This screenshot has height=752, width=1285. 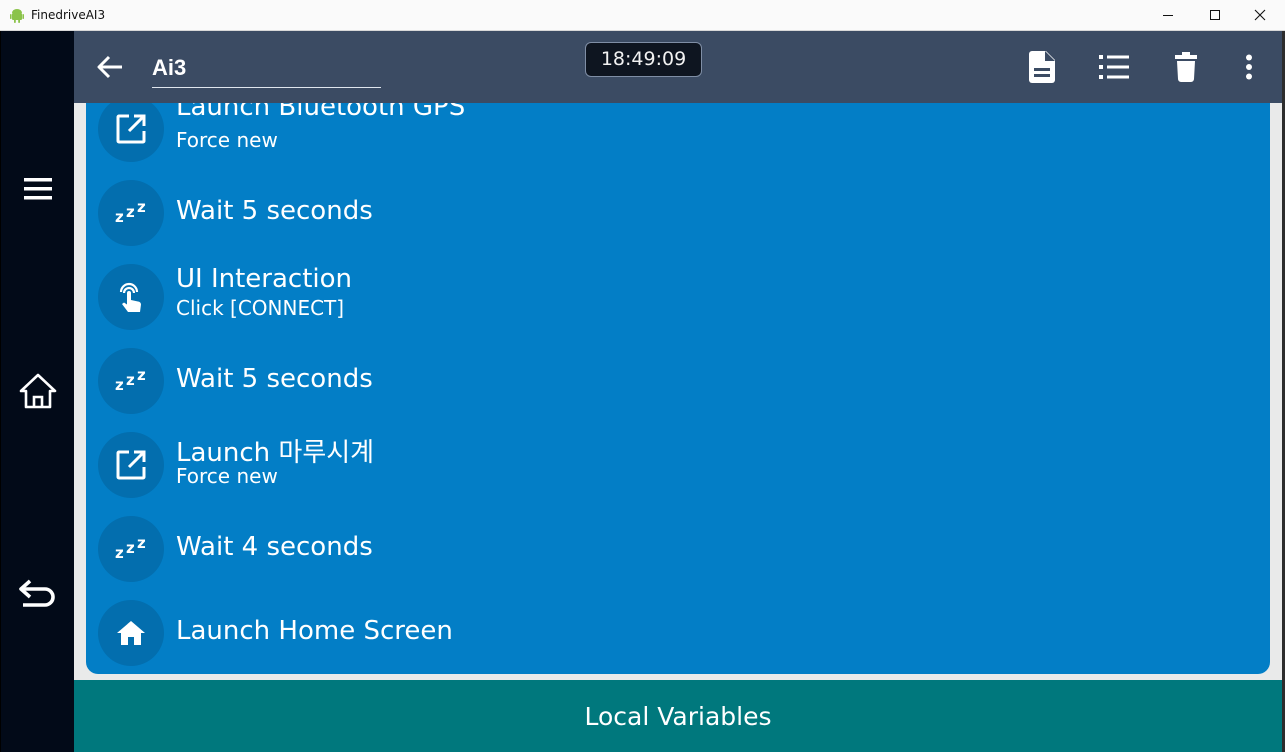 What do you see at coordinates (260, 308) in the screenshot?
I see `action-subtitle: Click [CONNECT]` at bounding box center [260, 308].